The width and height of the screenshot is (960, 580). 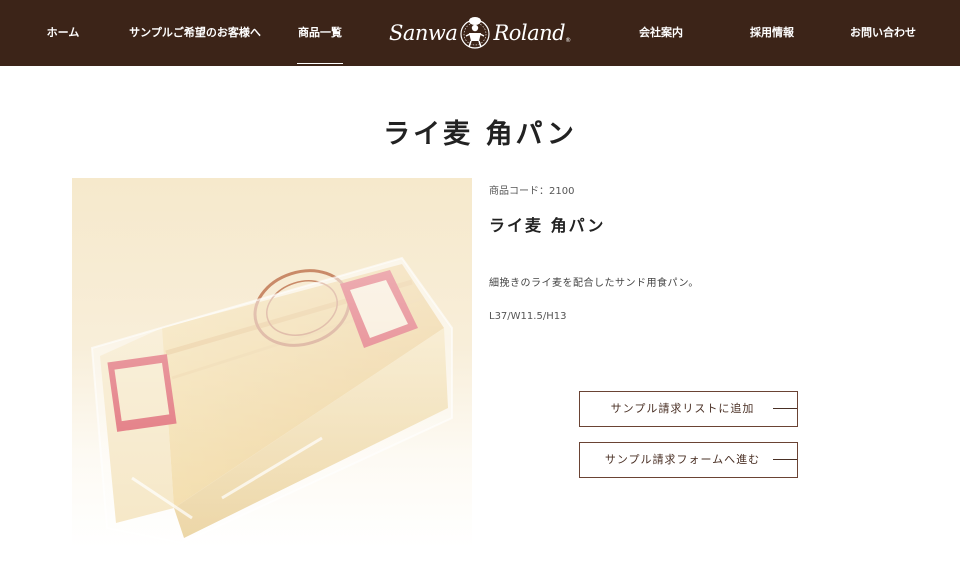 What do you see at coordinates (883, 33) in the screenshot?
I see `nav-contact: お問い合わせ` at bounding box center [883, 33].